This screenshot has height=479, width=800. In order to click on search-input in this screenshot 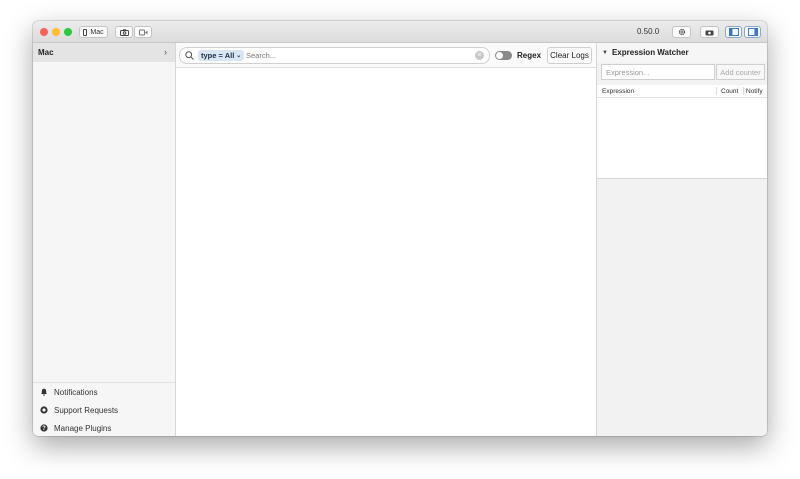, I will do `click(356, 55)`.